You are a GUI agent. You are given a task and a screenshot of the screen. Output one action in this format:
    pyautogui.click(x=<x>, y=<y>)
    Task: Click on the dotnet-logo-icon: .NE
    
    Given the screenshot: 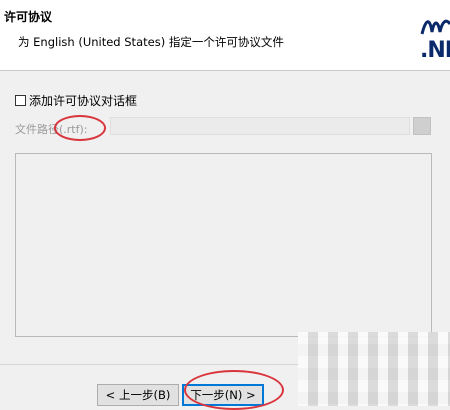 What is the action you would take?
    pyautogui.click(x=434, y=40)
    